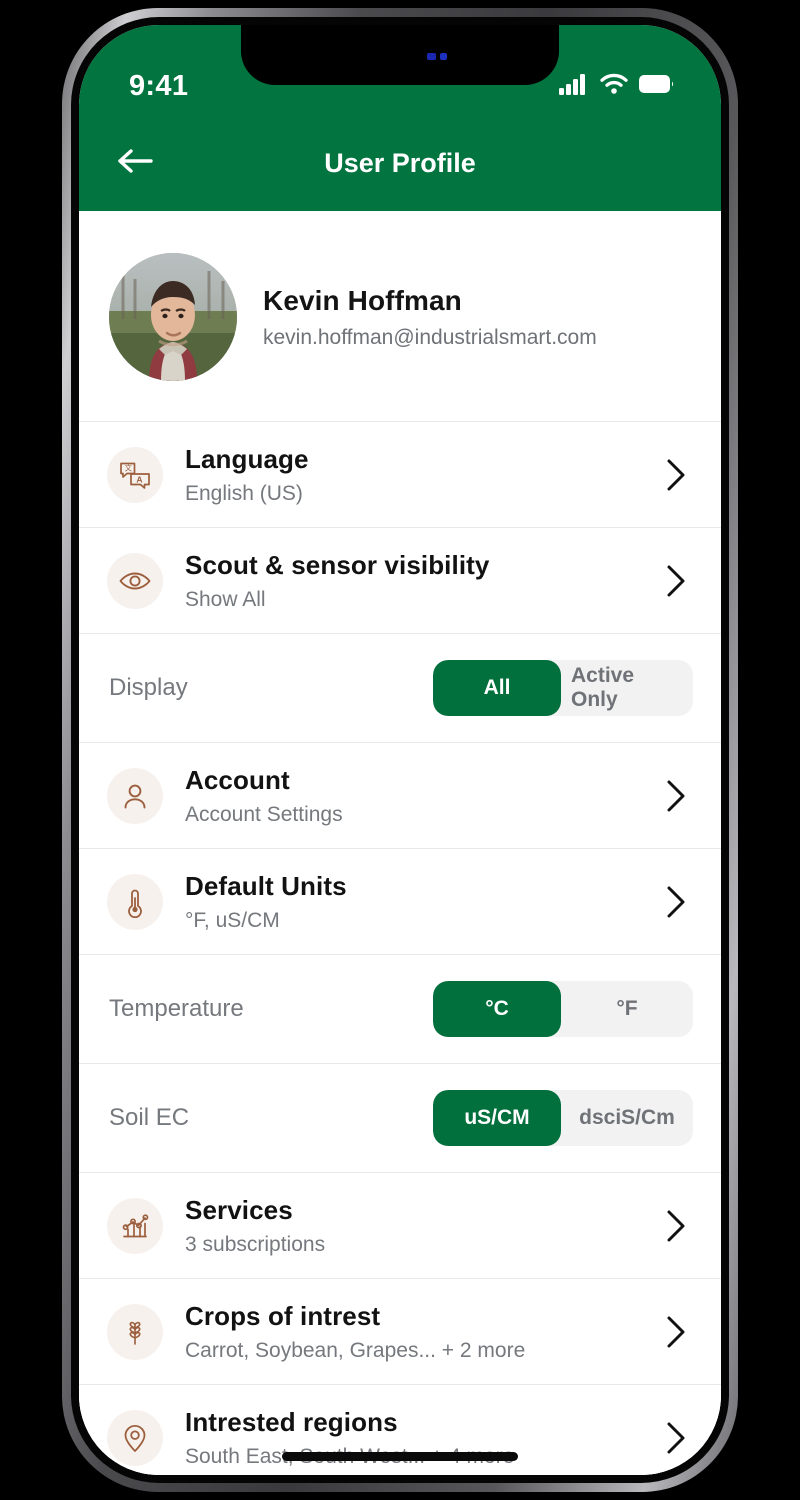 This screenshot has width=800, height=1500. I want to click on setting-subtitle: 3 subscriptions, so click(255, 1244).